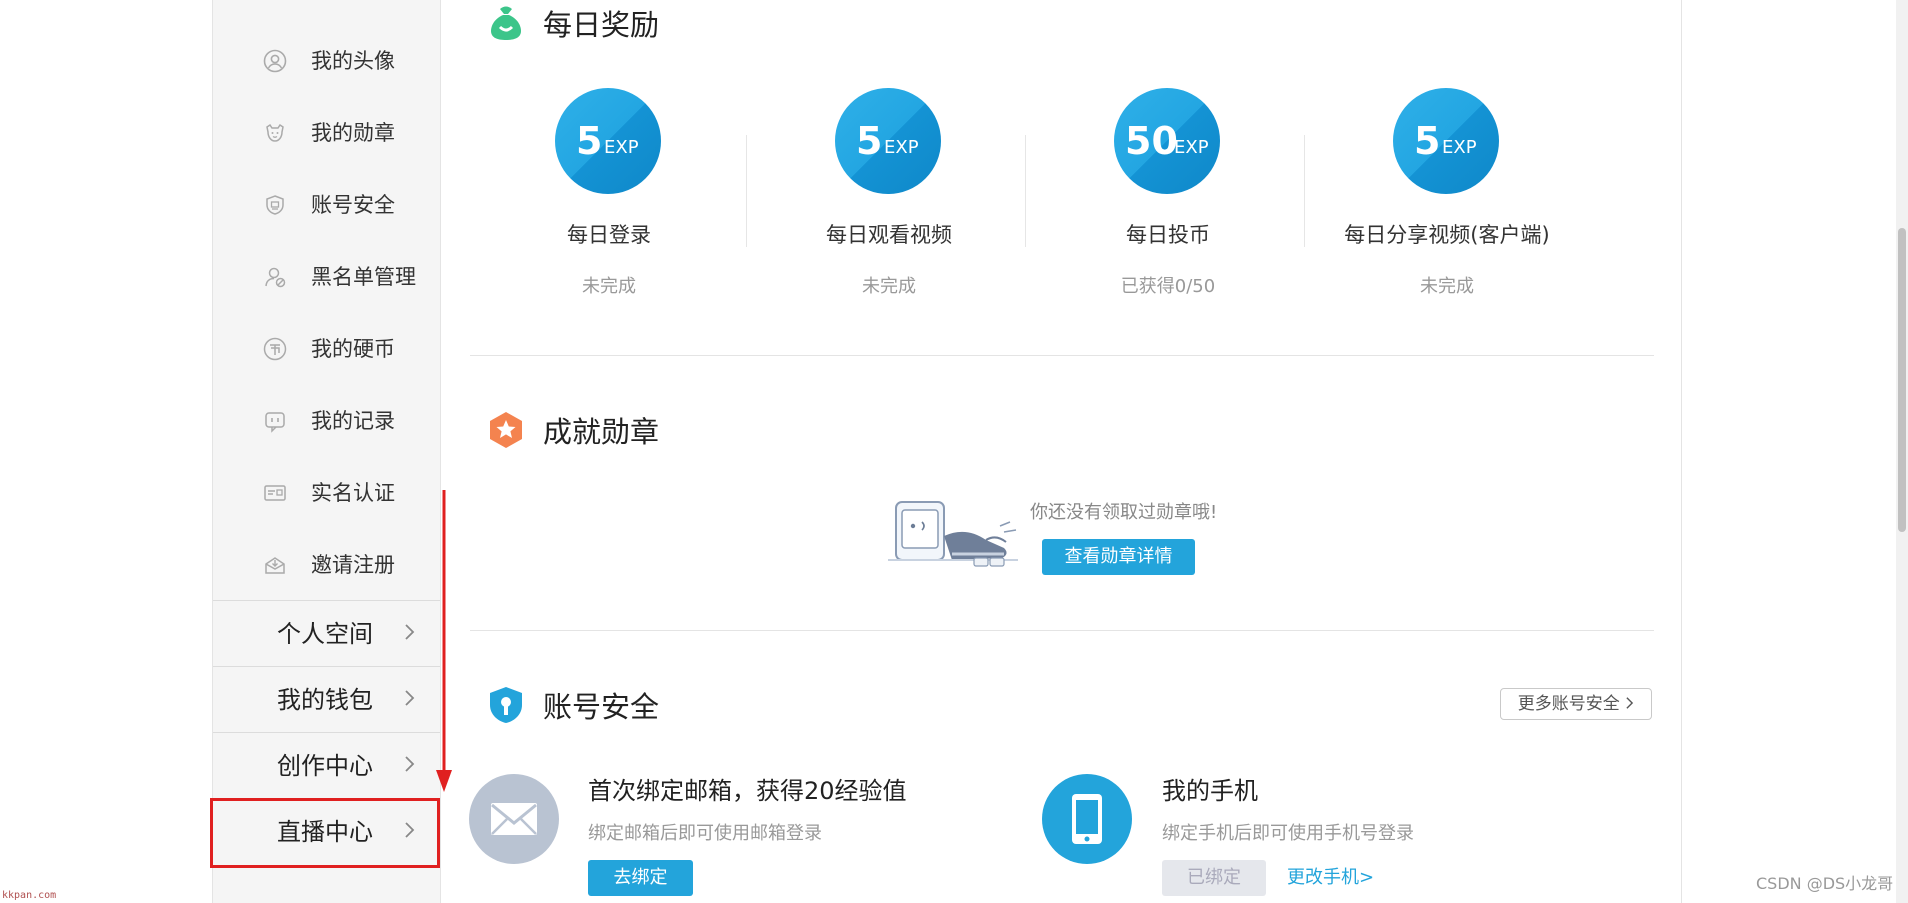  Describe the element at coordinates (954, 534) in the screenshot. I see `empty-mascot-illustration` at that location.